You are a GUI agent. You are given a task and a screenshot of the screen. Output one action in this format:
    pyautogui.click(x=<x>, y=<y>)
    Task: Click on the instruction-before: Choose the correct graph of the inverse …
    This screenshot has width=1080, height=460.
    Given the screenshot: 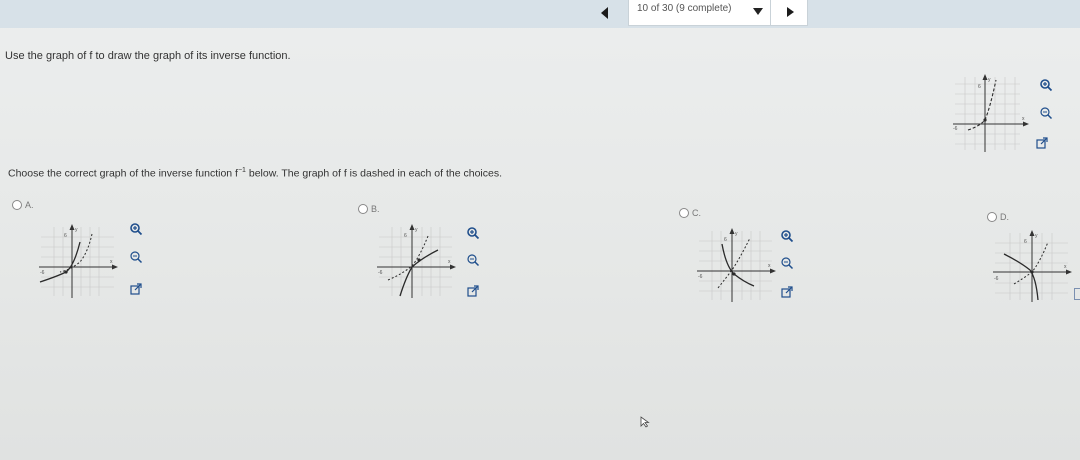 What is the action you would take?
    pyautogui.click(x=123, y=173)
    